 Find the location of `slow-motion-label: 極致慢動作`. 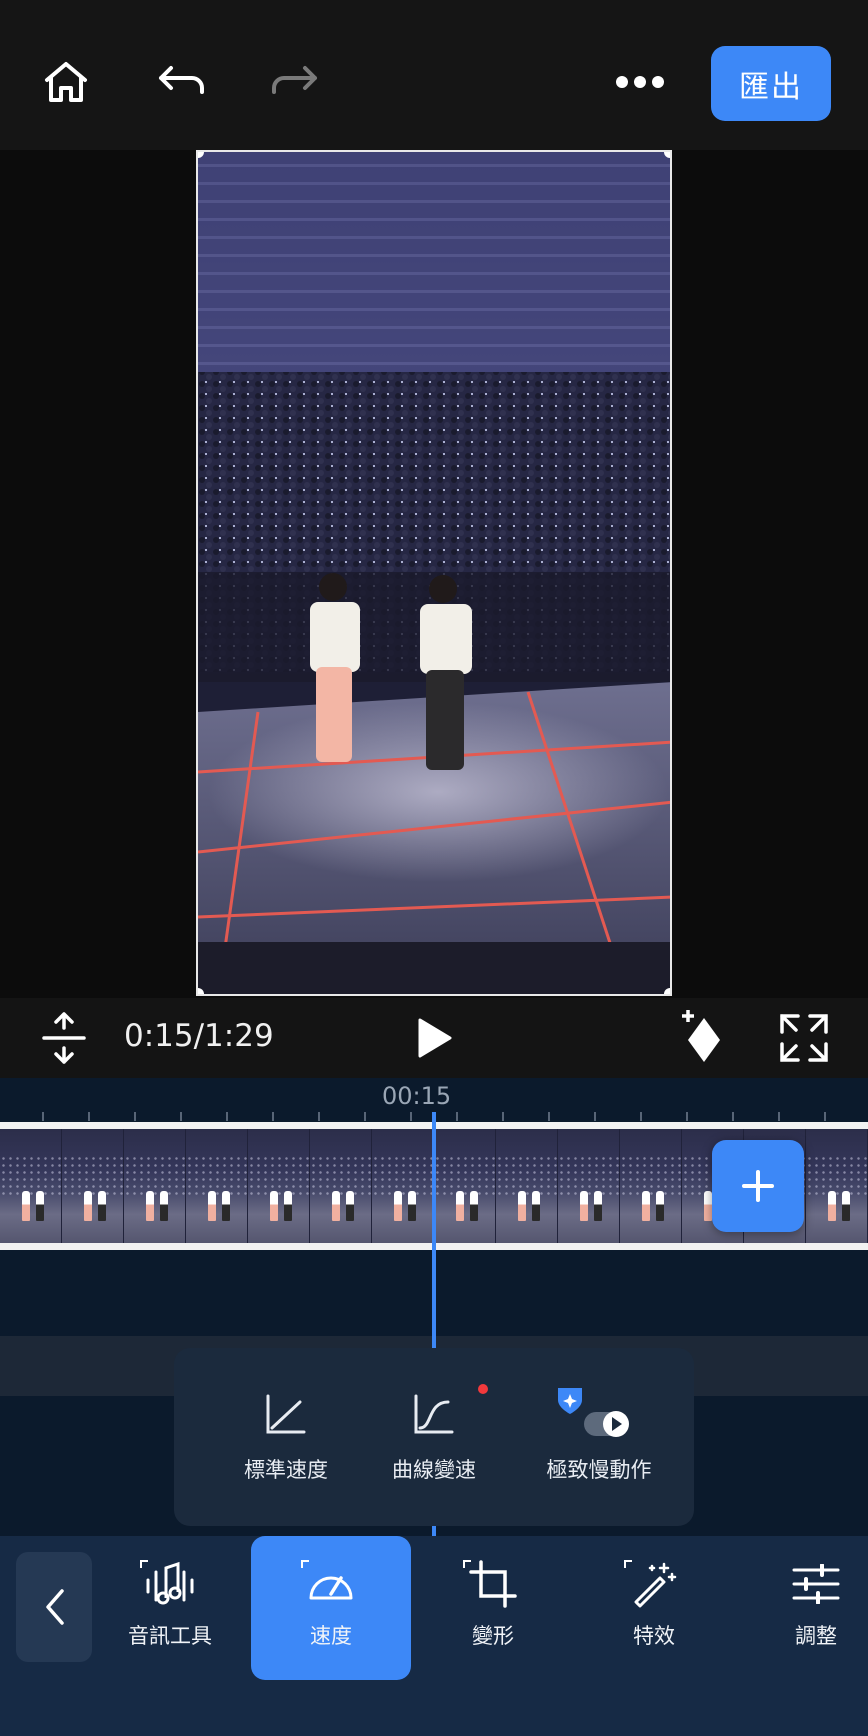

slow-motion-label: 極致慢動作 is located at coordinates (599, 1470).